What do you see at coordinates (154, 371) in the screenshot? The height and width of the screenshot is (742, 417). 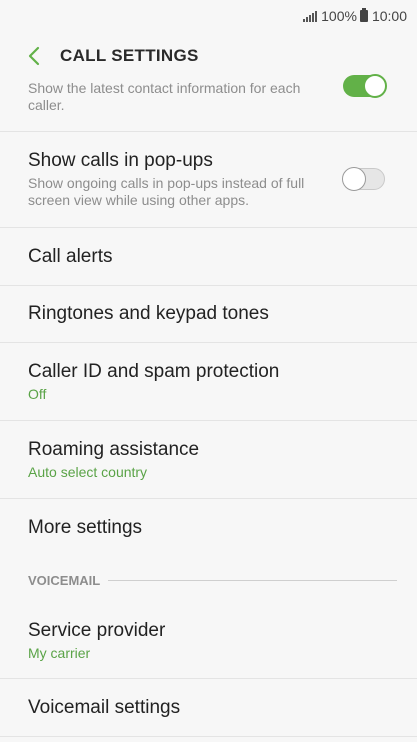 I see `caller-id-title: Caller ID and spam protection` at bounding box center [154, 371].